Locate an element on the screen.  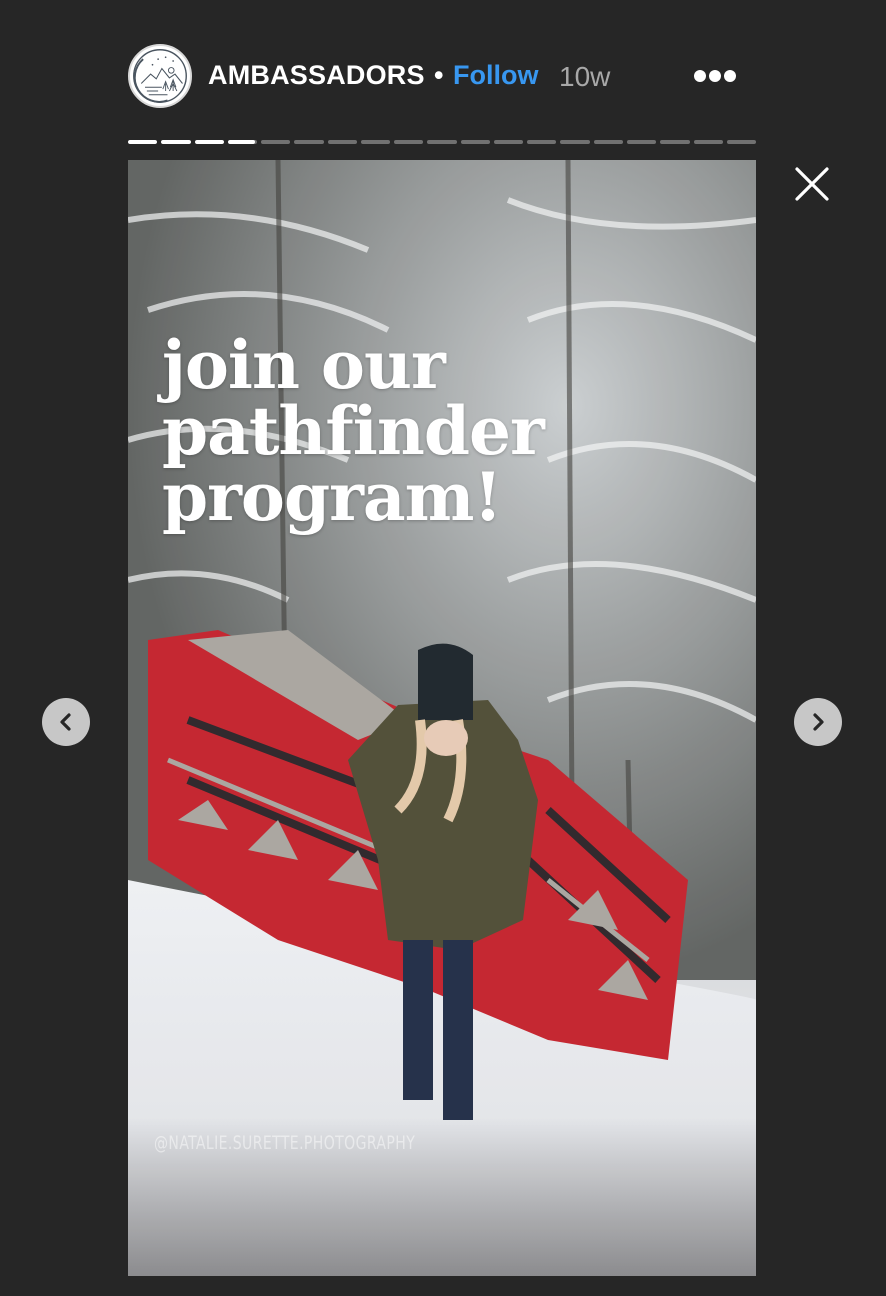
close-button is located at coordinates (812, 184).